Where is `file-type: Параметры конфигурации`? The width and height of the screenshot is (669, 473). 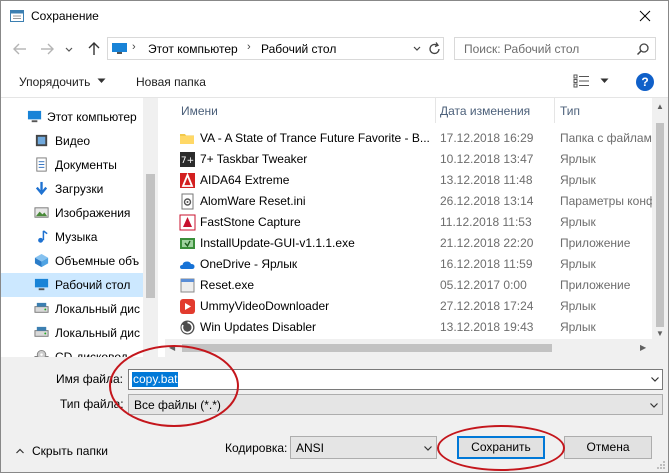 file-type: Параметры конфигурации is located at coordinates (607, 201).